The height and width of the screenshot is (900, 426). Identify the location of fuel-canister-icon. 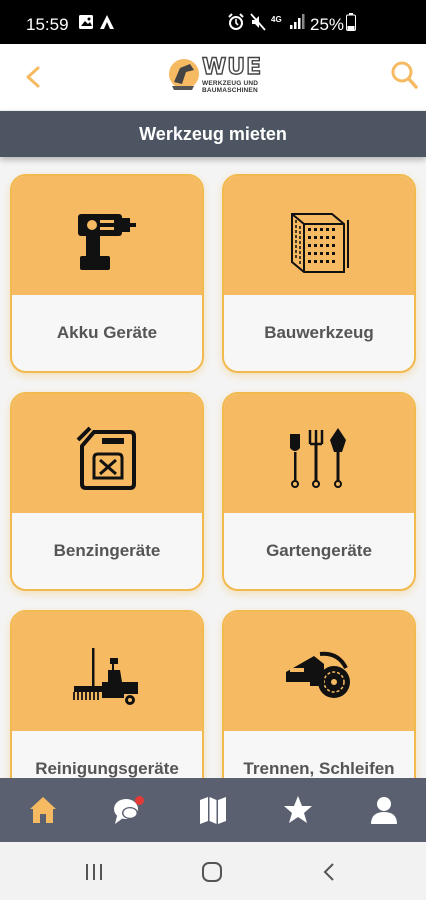
(107, 453).